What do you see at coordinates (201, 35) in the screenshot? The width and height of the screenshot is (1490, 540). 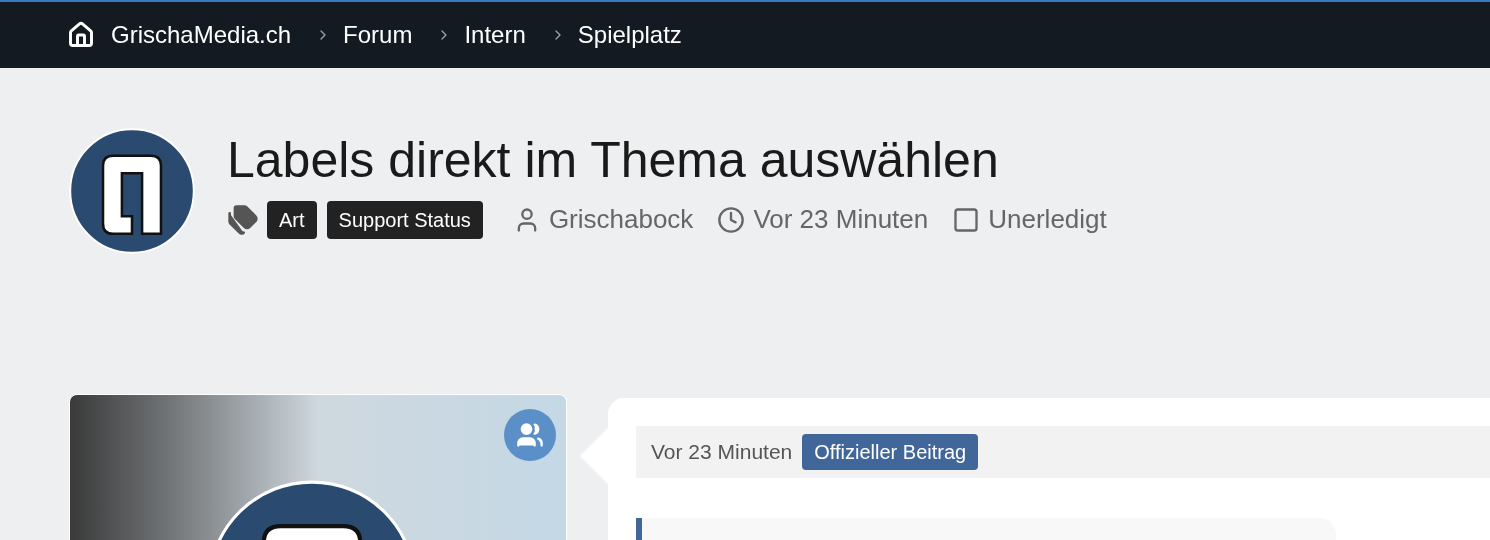 I see `breadcrumb-link: GrischaMedia.ch` at bounding box center [201, 35].